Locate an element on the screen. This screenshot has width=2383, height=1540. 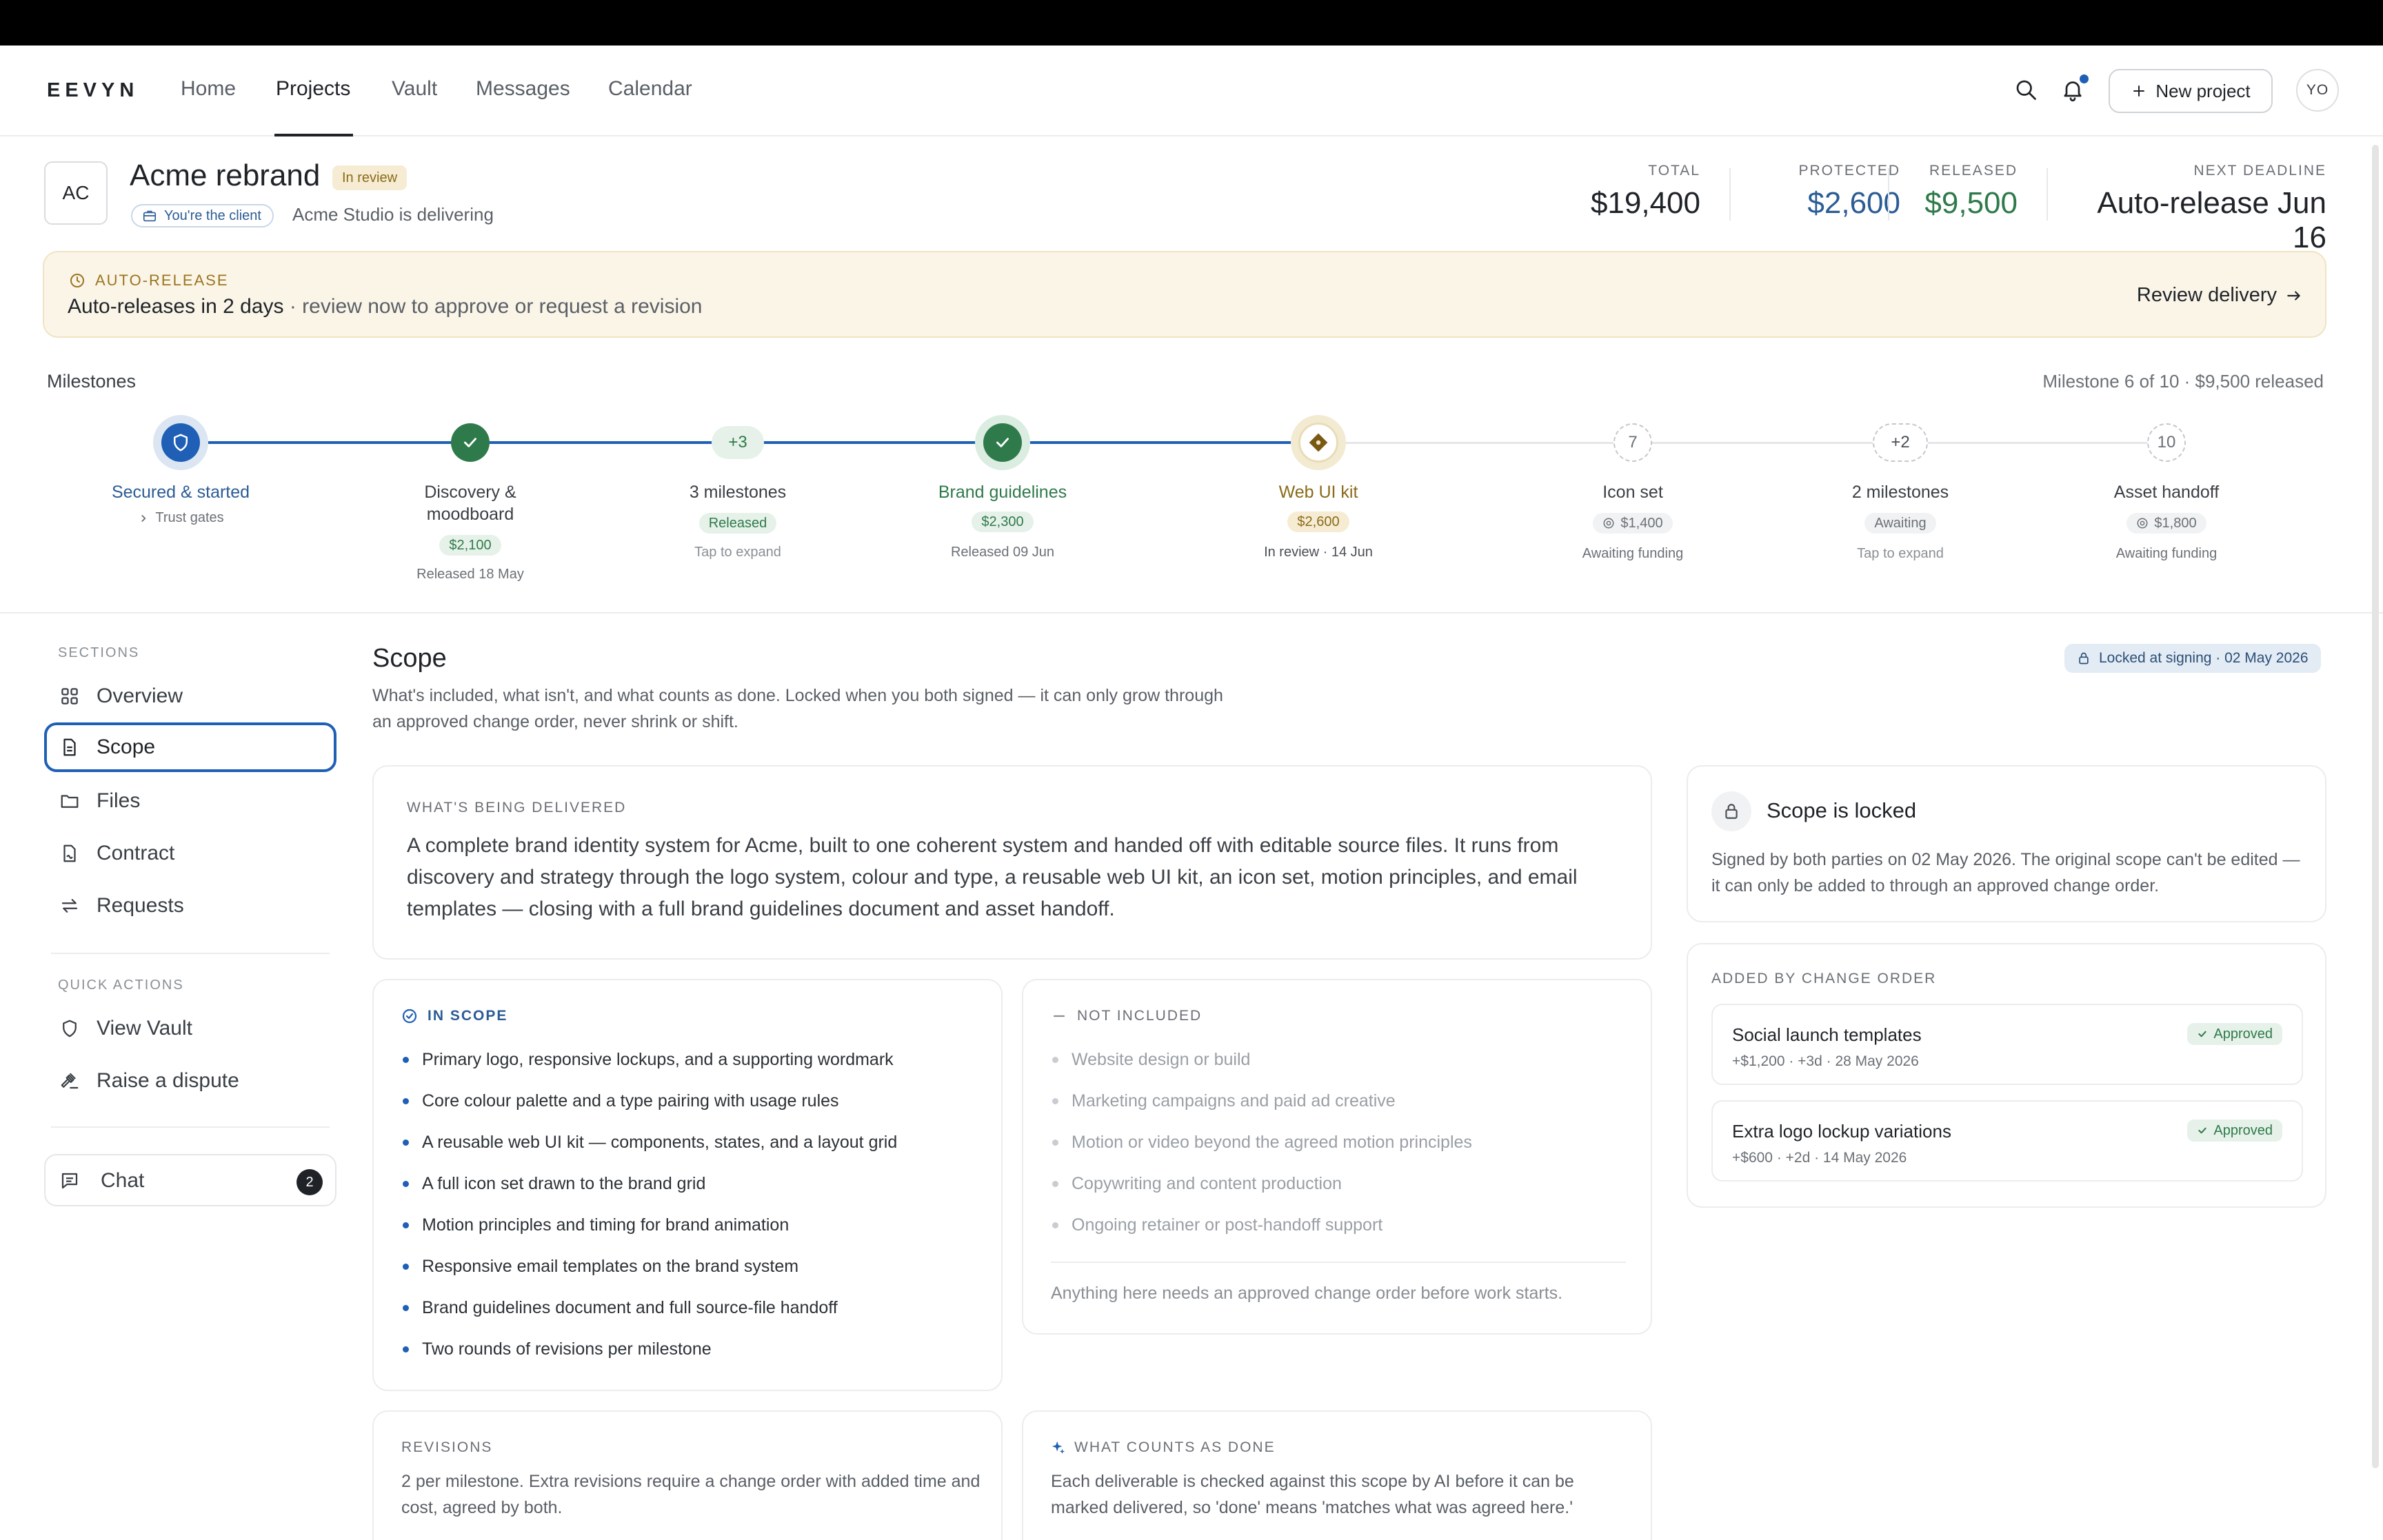
in-scope-heading: IN SCOPE is located at coordinates (454, 1016).